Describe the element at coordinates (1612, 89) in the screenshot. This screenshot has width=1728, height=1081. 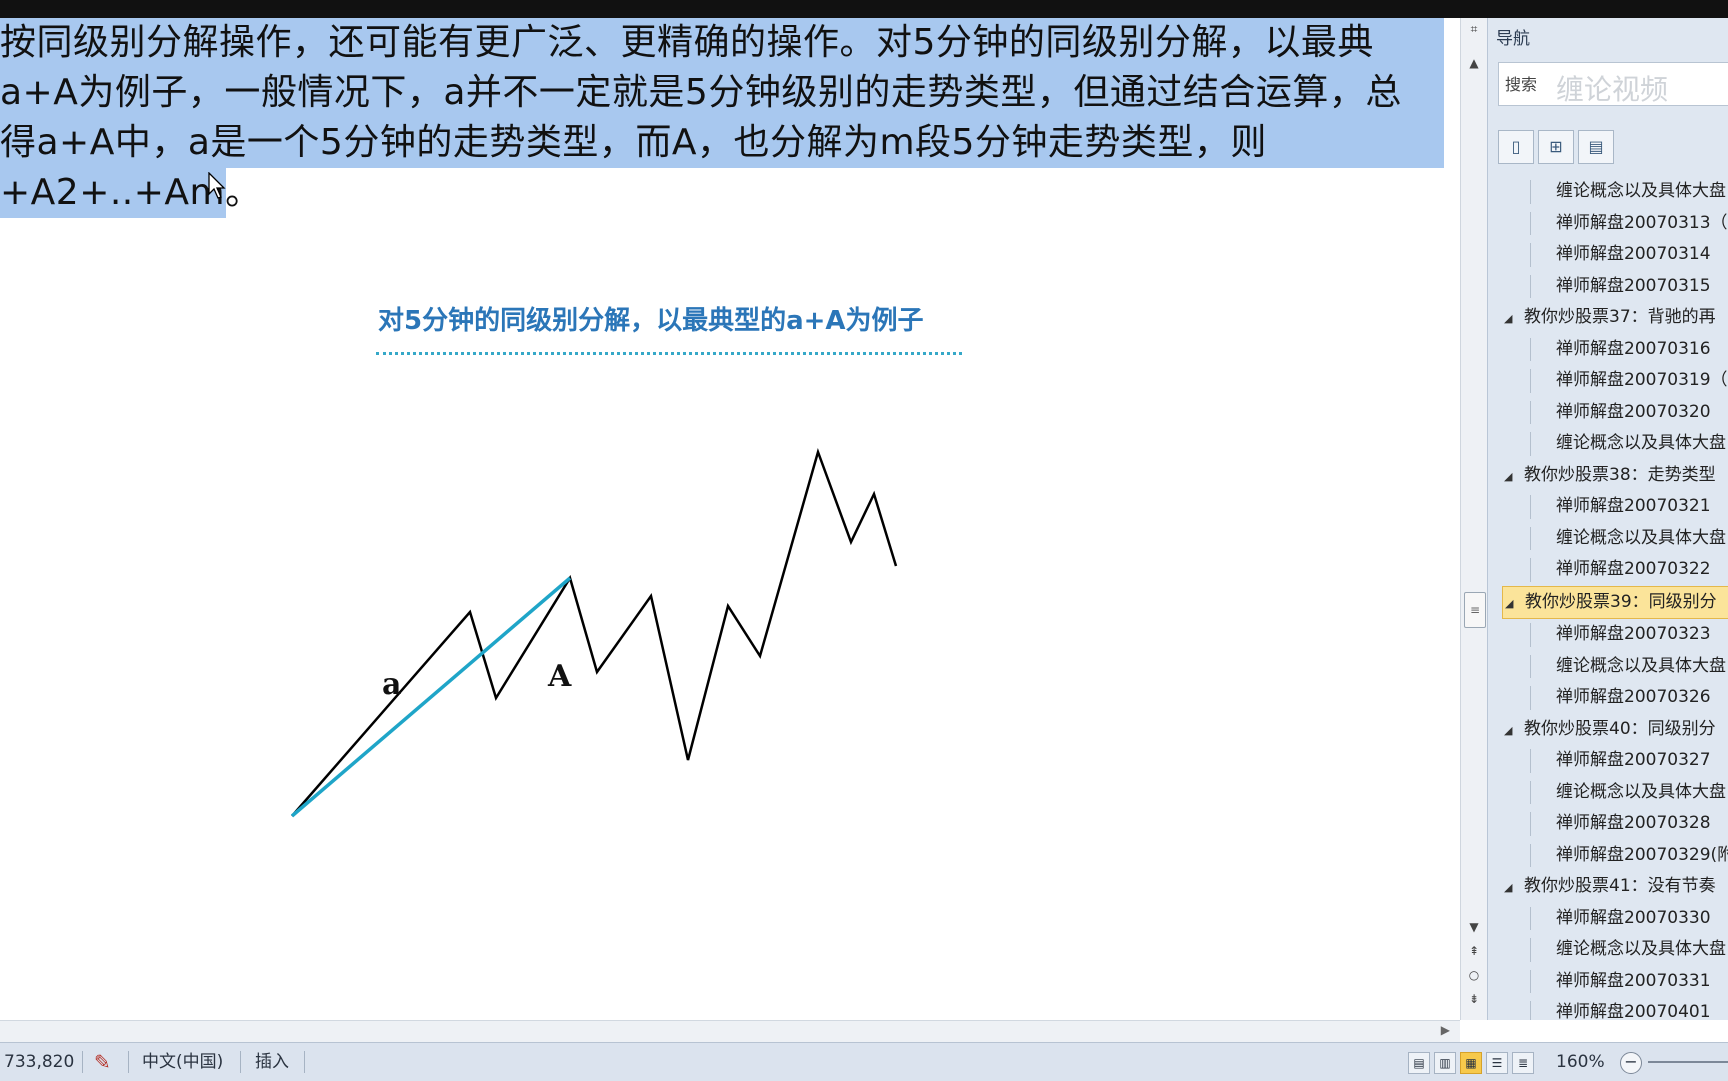
I see `video-watermark: 缠论视频` at that location.